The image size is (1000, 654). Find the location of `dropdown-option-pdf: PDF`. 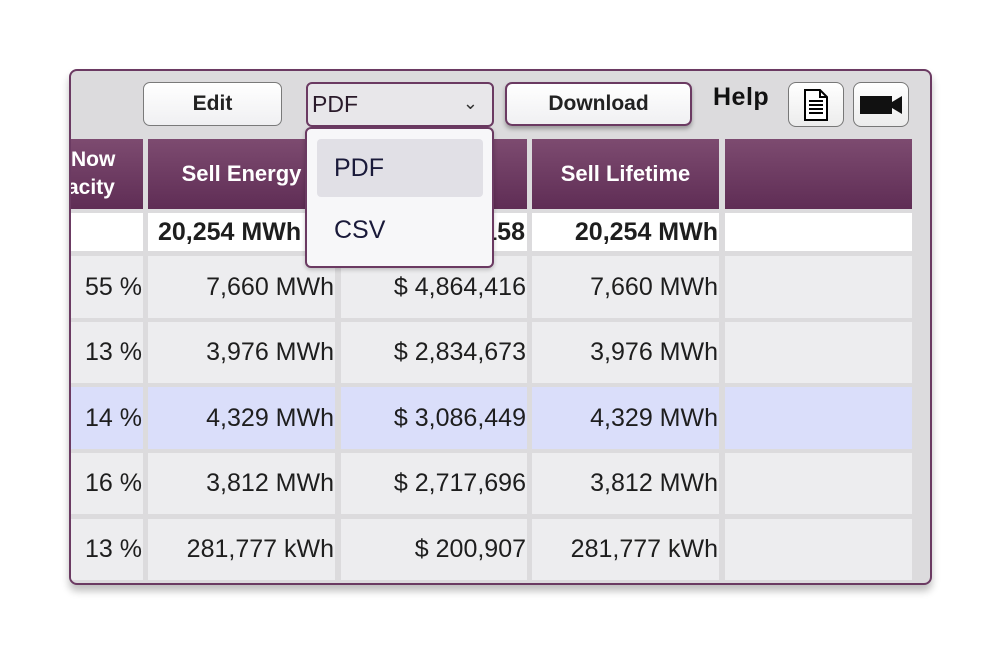

dropdown-option-pdf: PDF is located at coordinates (400, 168).